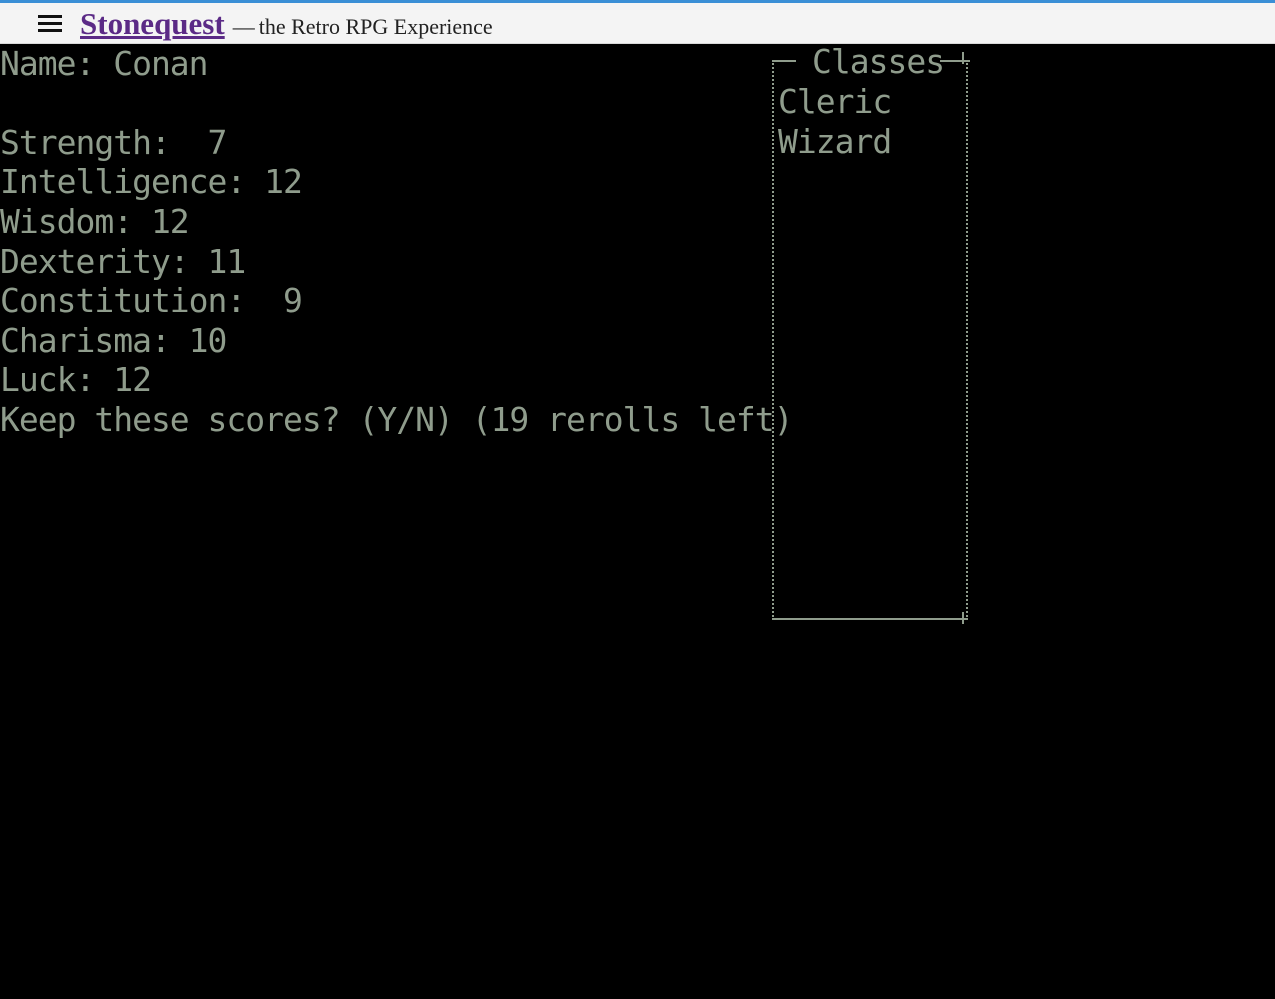 This screenshot has height=999, width=1275. Describe the element at coordinates (784, 61) in the screenshot. I see `panel-border-top-left` at that location.